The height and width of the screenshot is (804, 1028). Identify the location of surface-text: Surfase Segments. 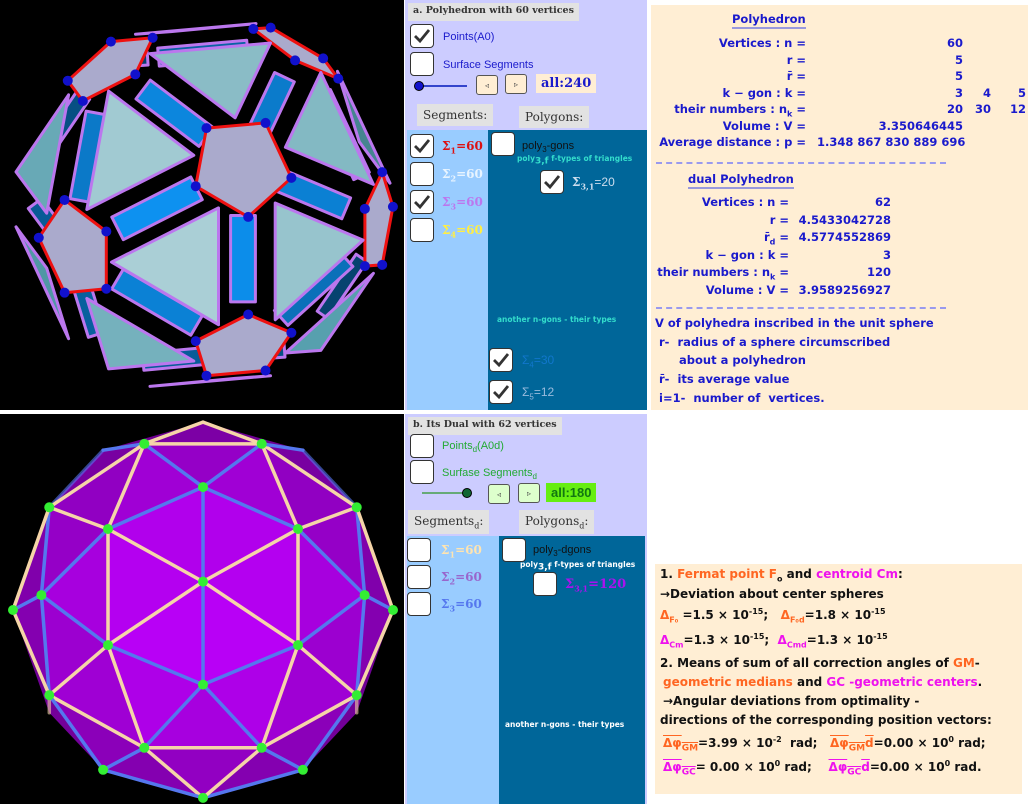
(487, 473).